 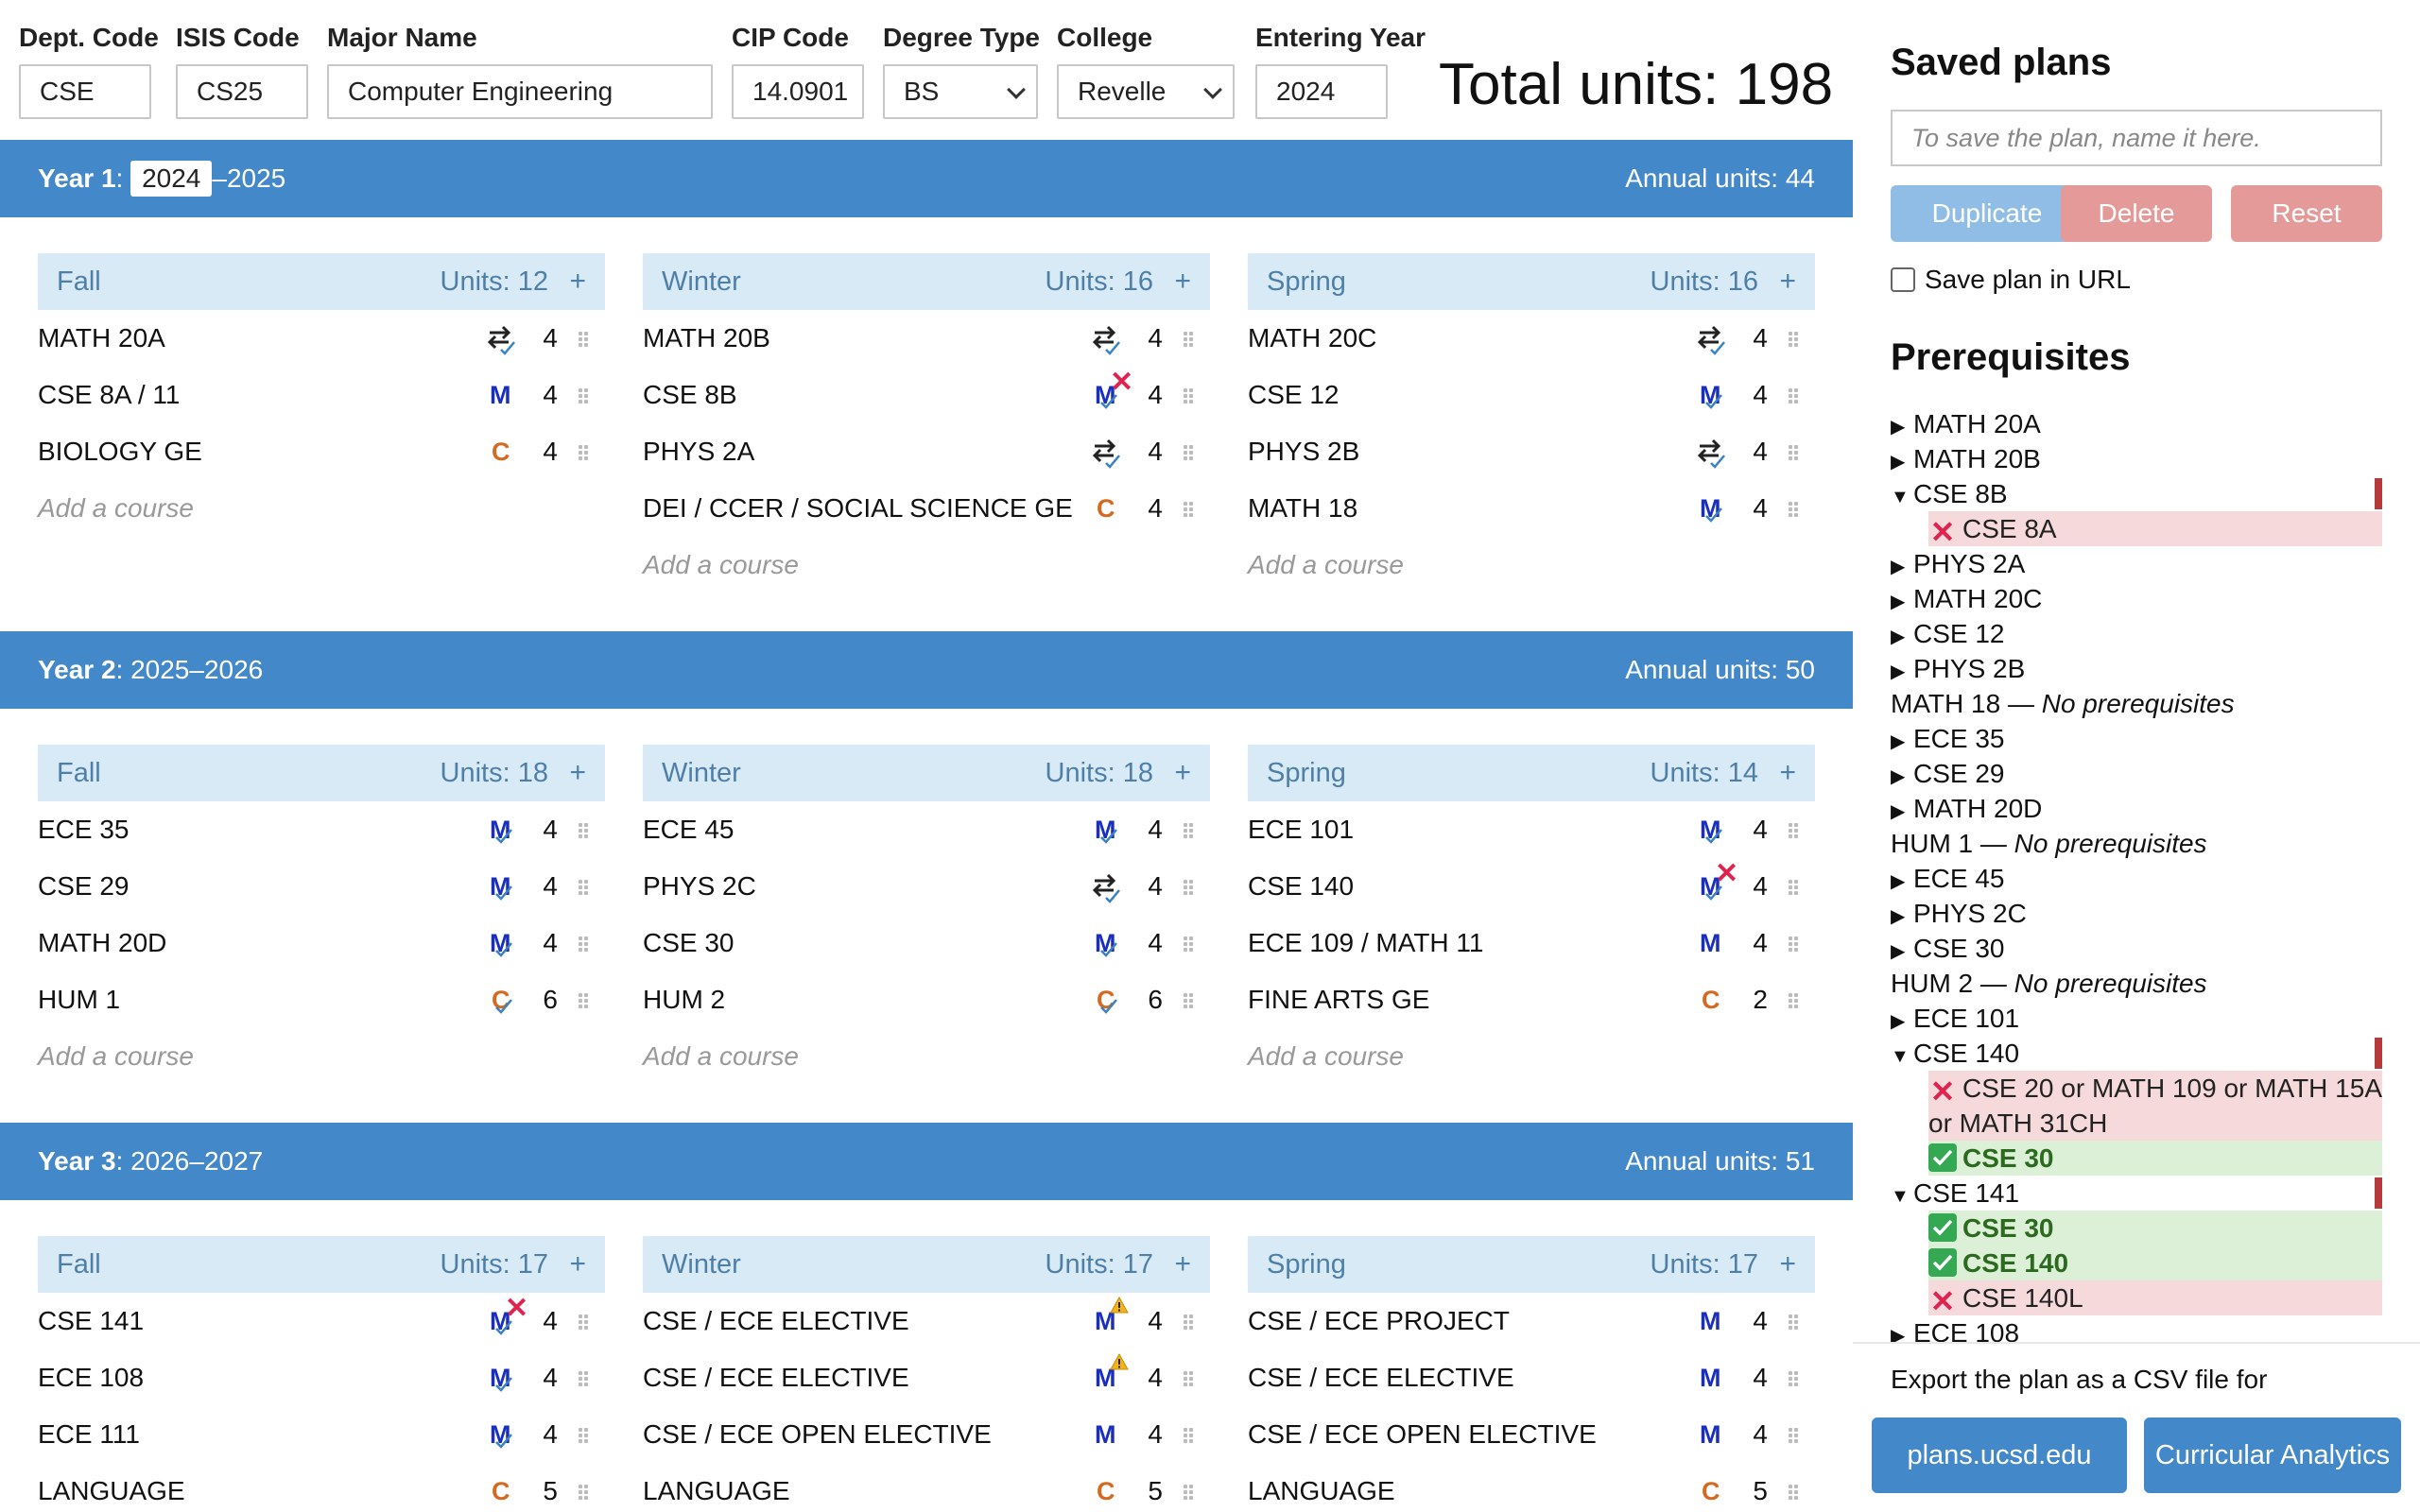 What do you see at coordinates (2136, 598) in the screenshot?
I see `prereq-course: ▶ MATH 20C` at bounding box center [2136, 598].